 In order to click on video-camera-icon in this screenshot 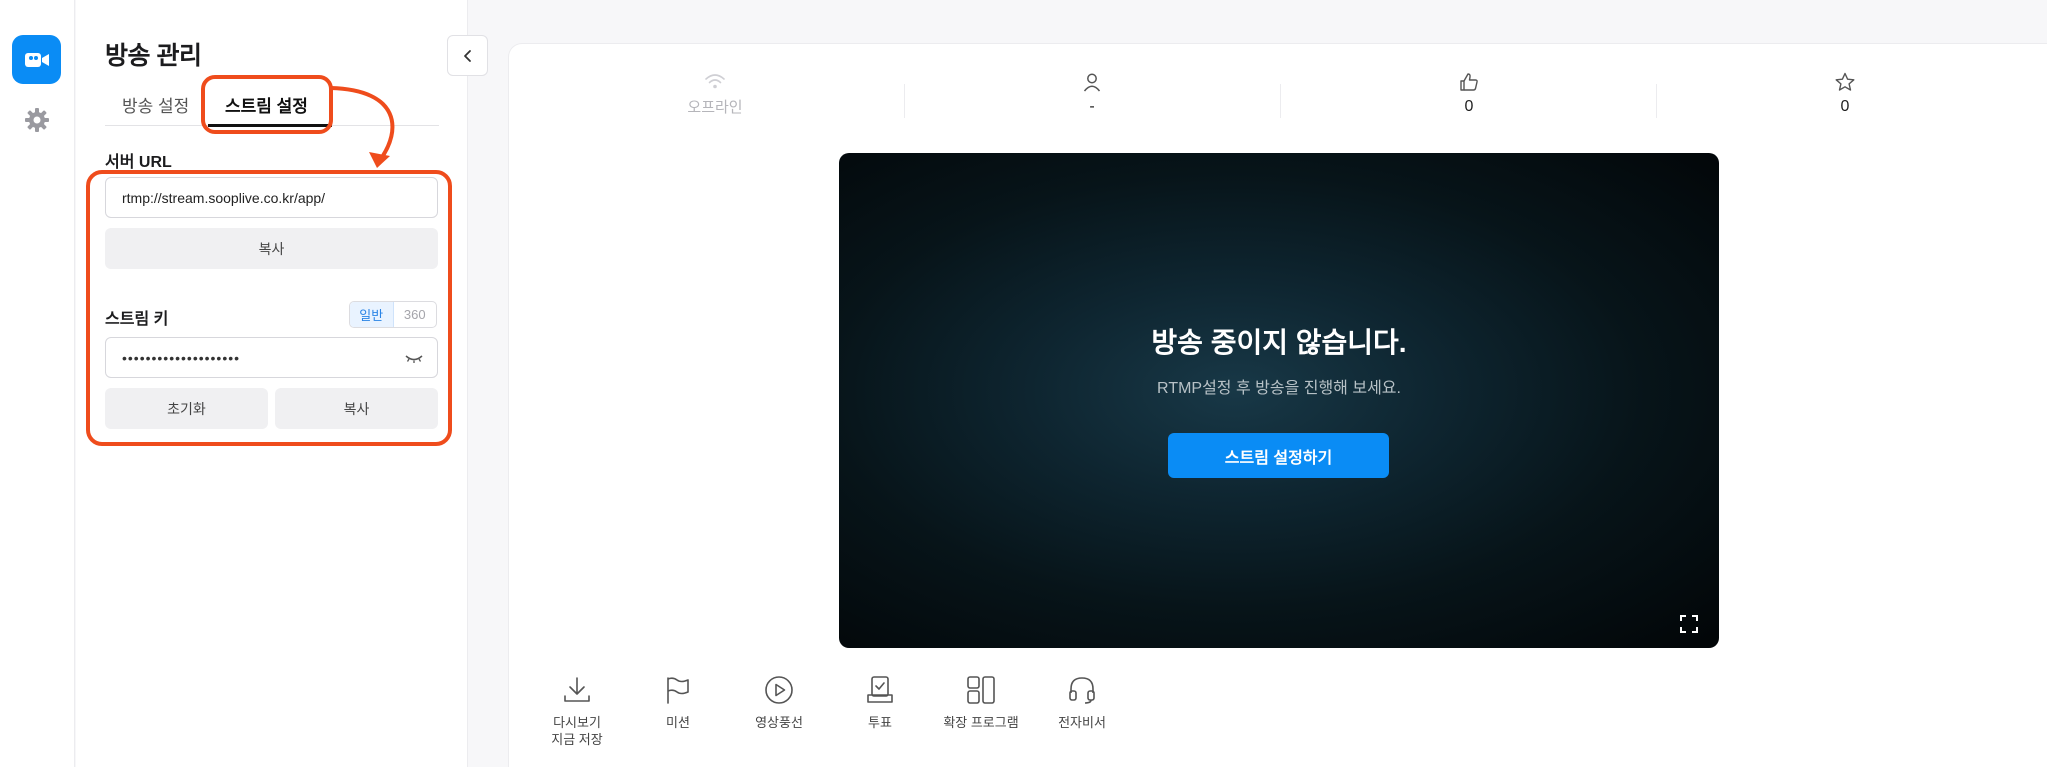, I will do `click(36, 59)`.